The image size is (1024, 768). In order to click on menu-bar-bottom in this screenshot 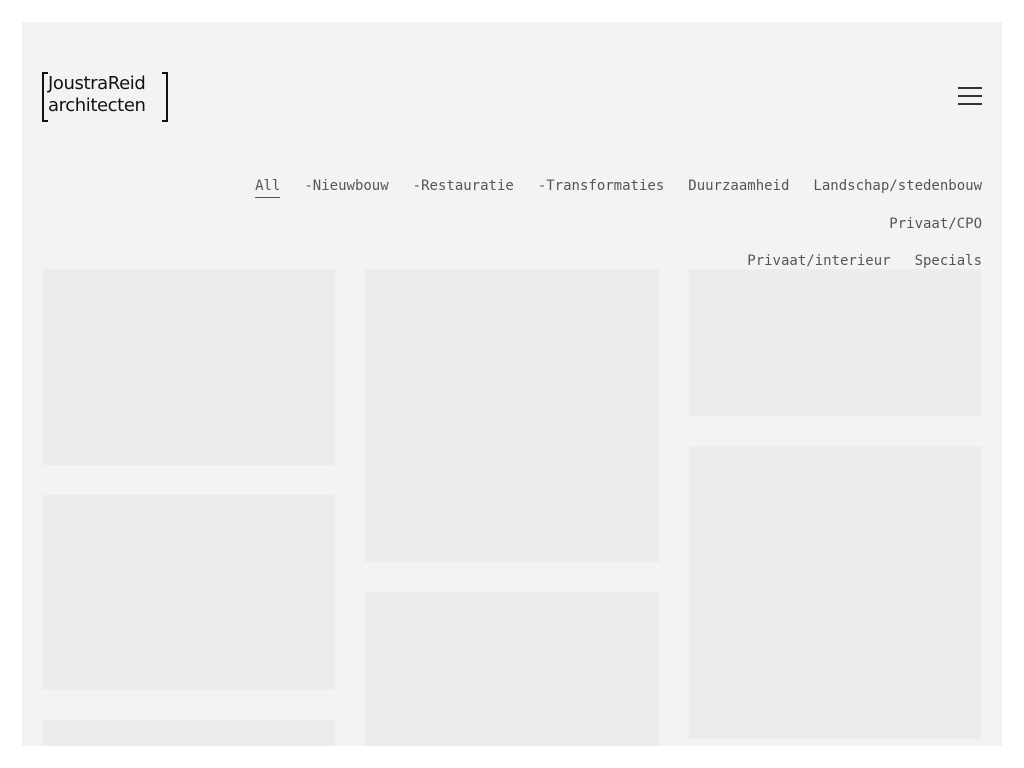, I will do `click(970, 104)`.